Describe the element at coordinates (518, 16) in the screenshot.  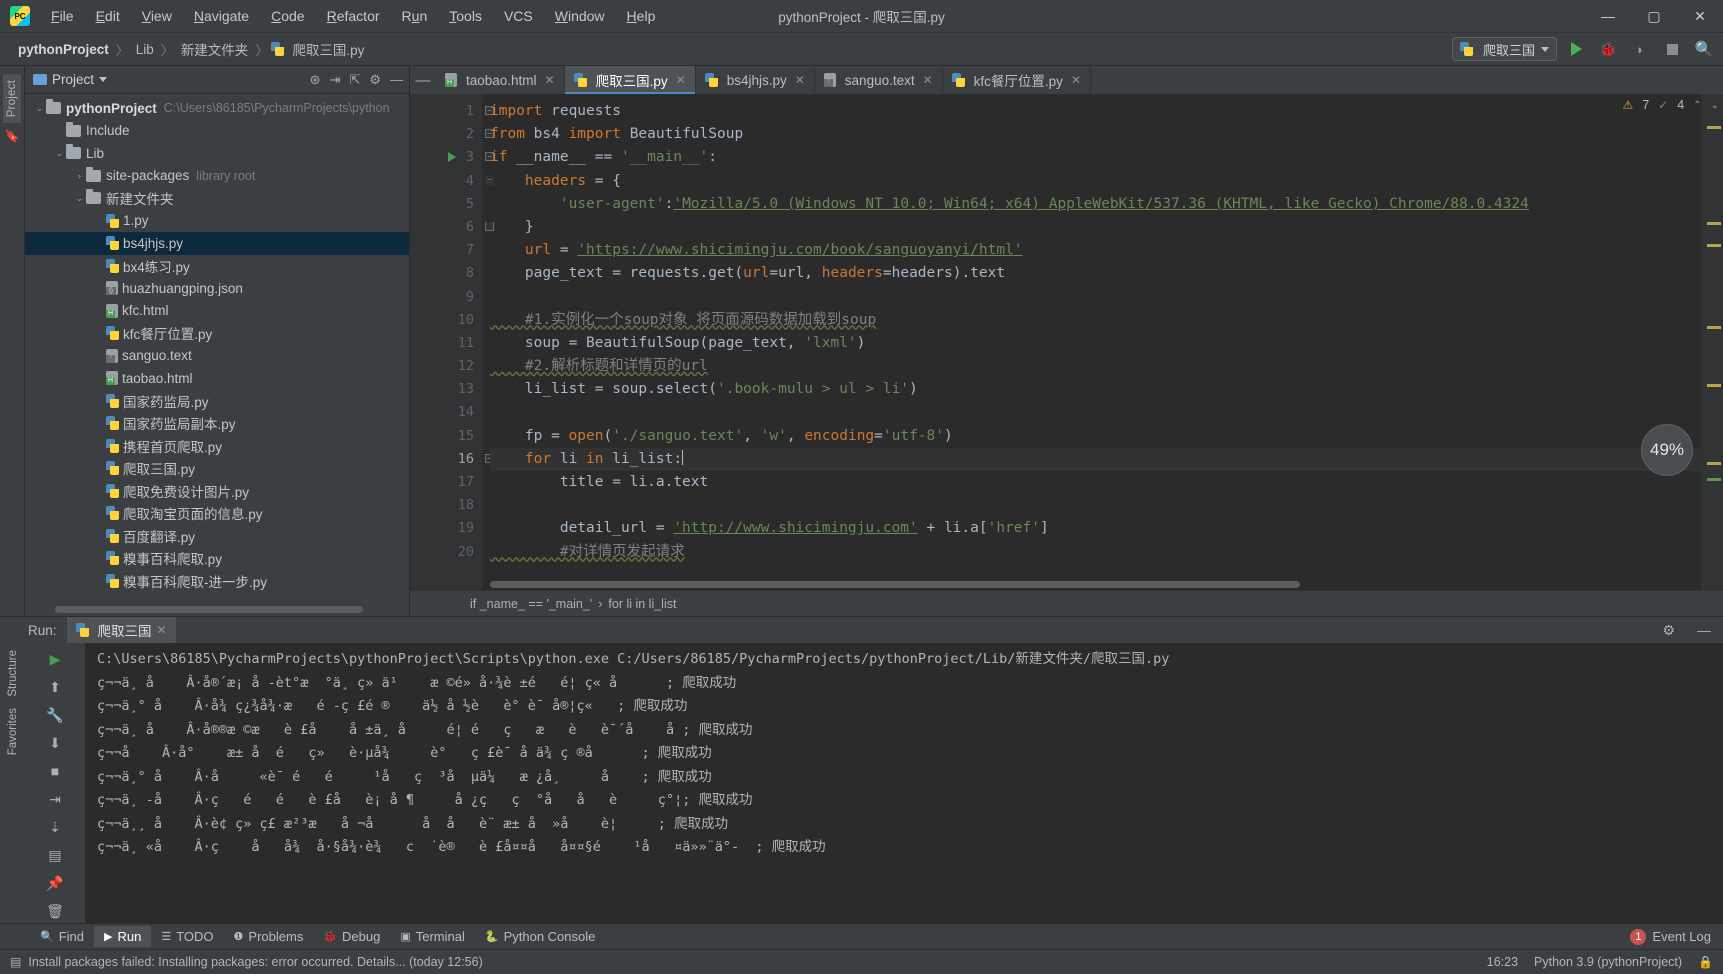
I see `menu-vcs: VCS` at that location.